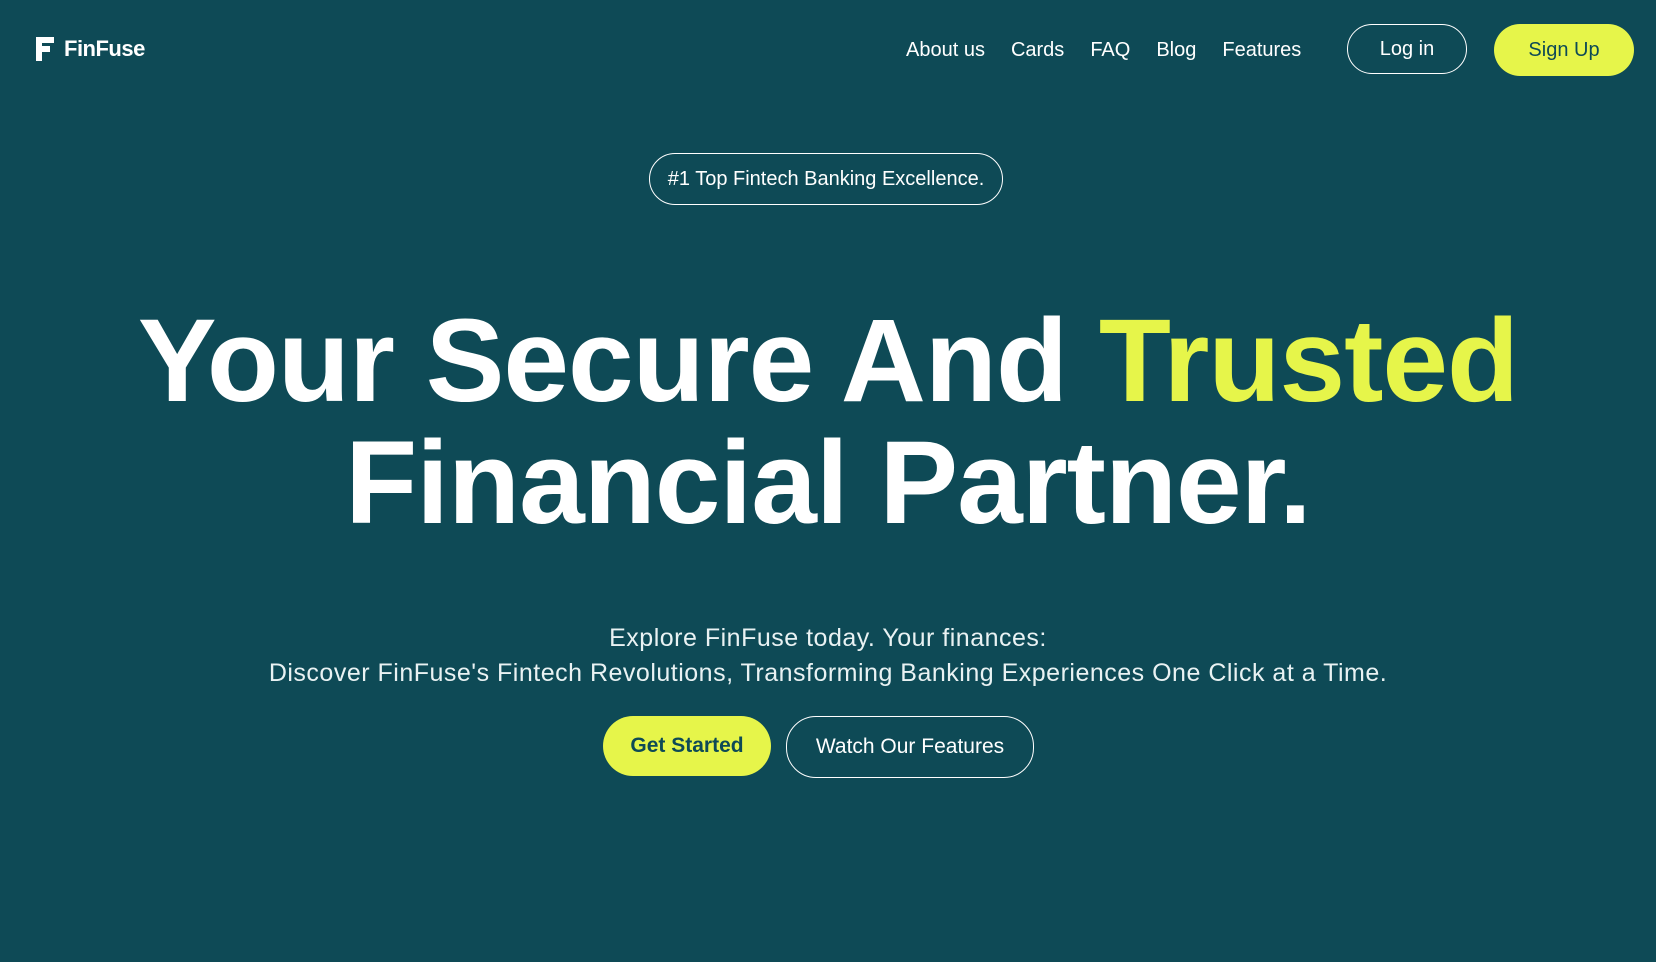 This screenshot has width=1656, height=962. I want to click on login-button: Log in, so click(1407, 49).